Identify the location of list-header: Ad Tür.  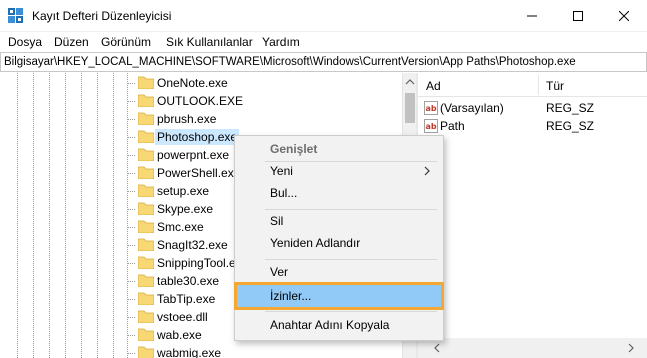
(532, 85).